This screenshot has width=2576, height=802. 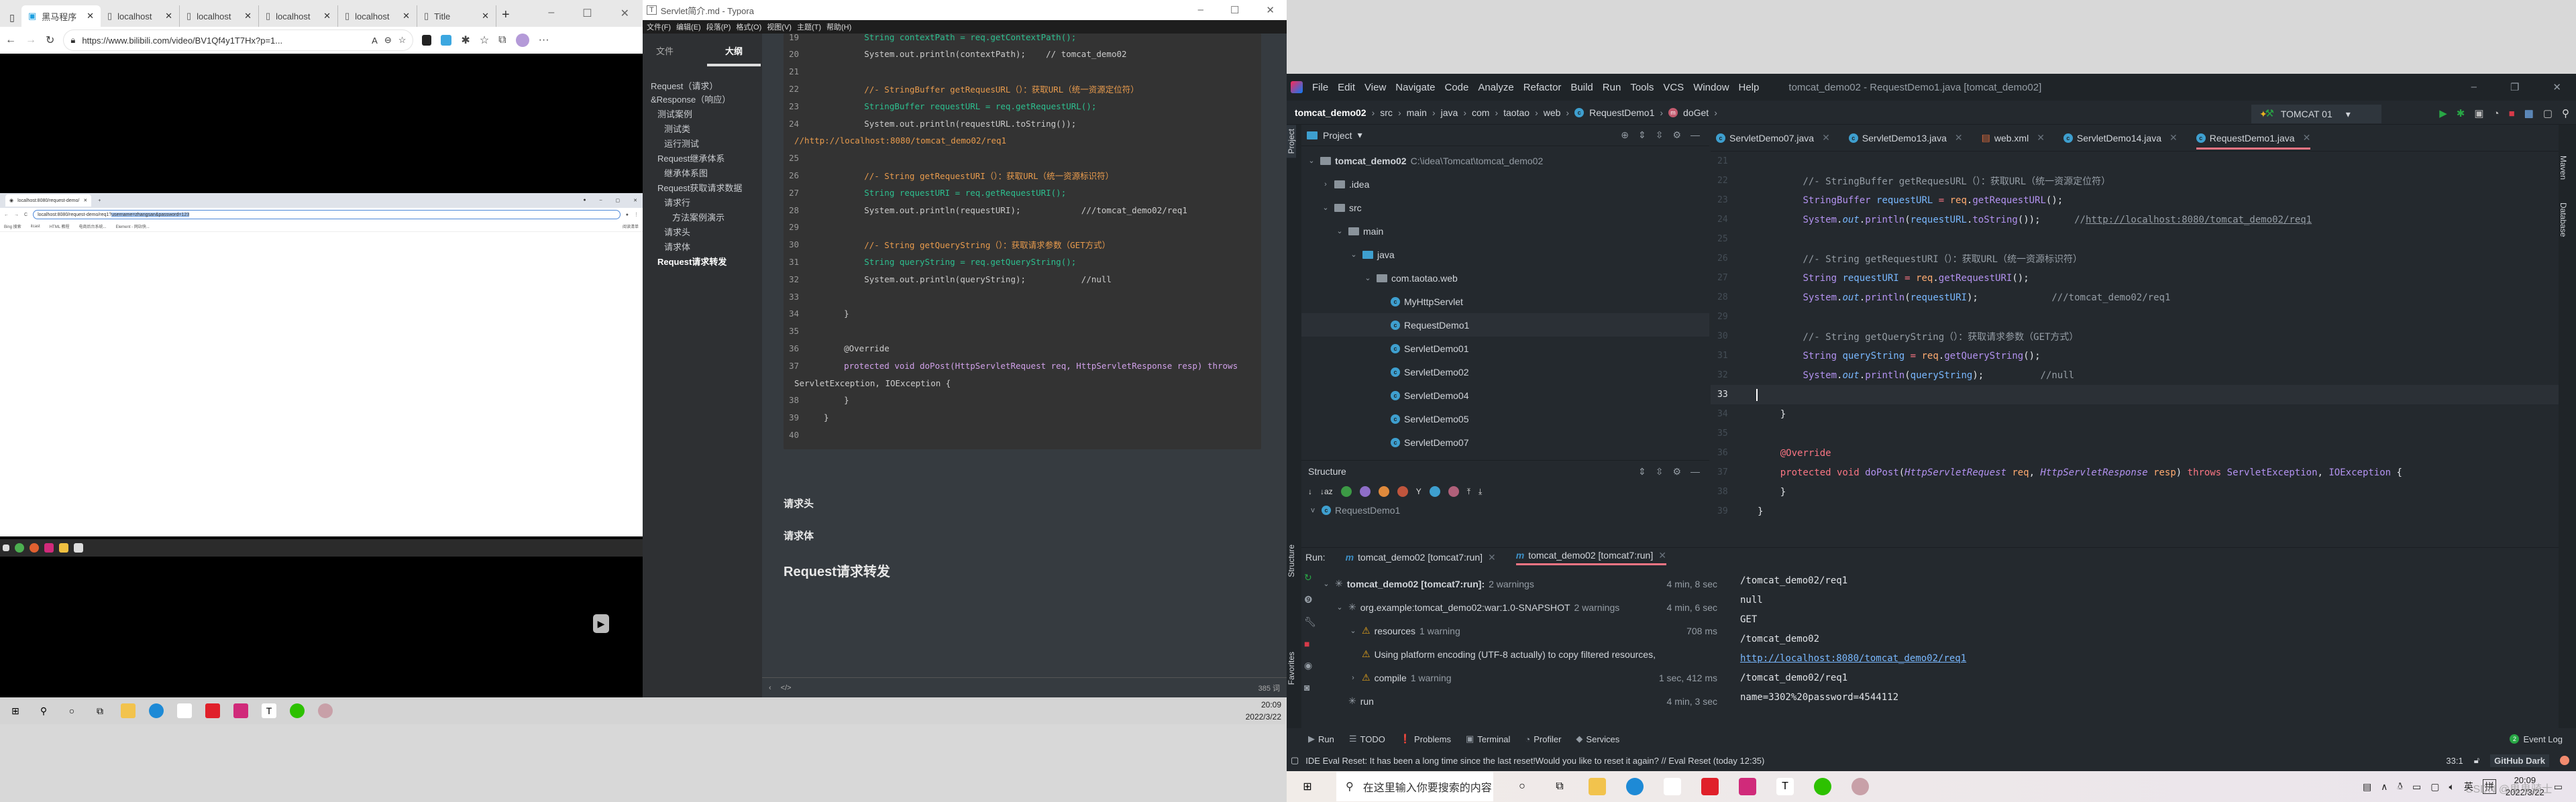 I want to click on wrench-icon: 🔧︎, so click(x=1310, y=622).